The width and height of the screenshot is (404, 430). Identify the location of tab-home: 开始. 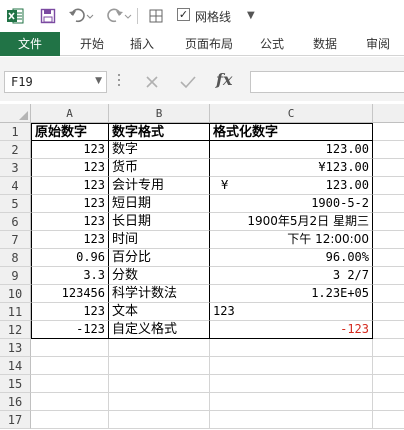
(92, 44).